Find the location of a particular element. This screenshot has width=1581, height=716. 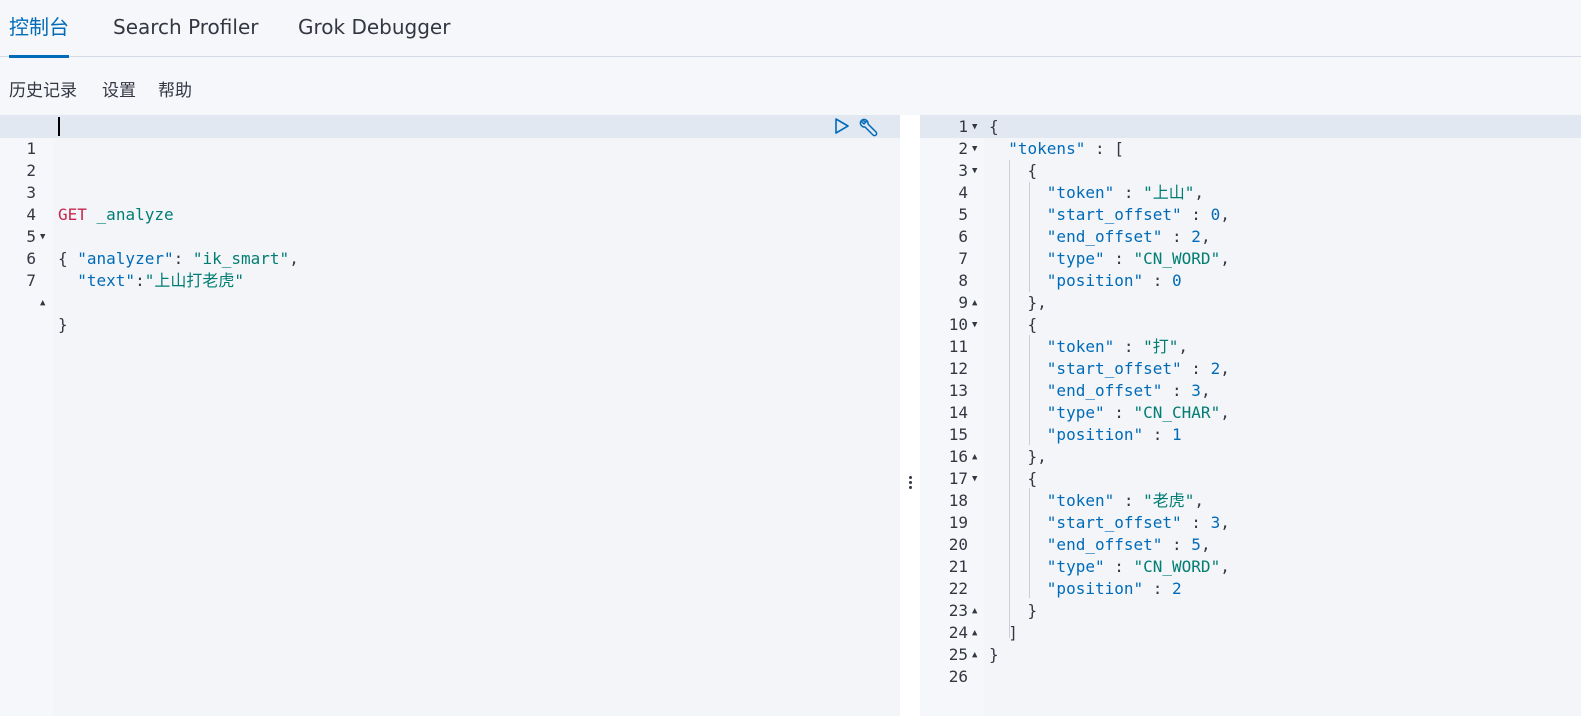

top-tab-bar: 控制台 Search Profiler Grok Debugger is located at coordinates (790, 29).